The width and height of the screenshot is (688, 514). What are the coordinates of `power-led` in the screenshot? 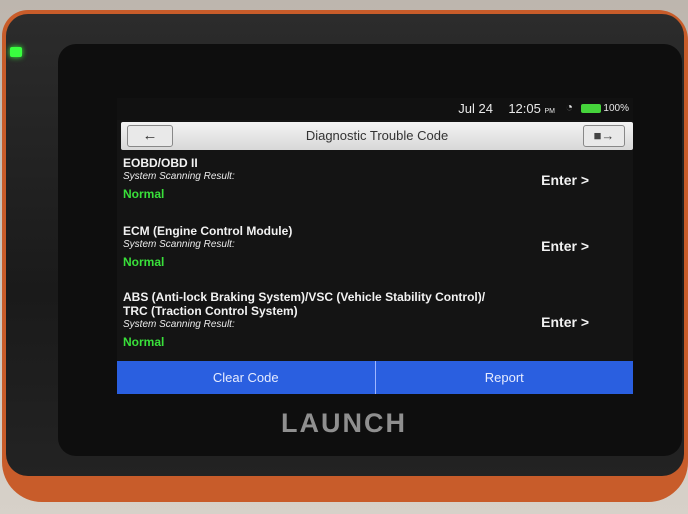 It's located at (16, 52).